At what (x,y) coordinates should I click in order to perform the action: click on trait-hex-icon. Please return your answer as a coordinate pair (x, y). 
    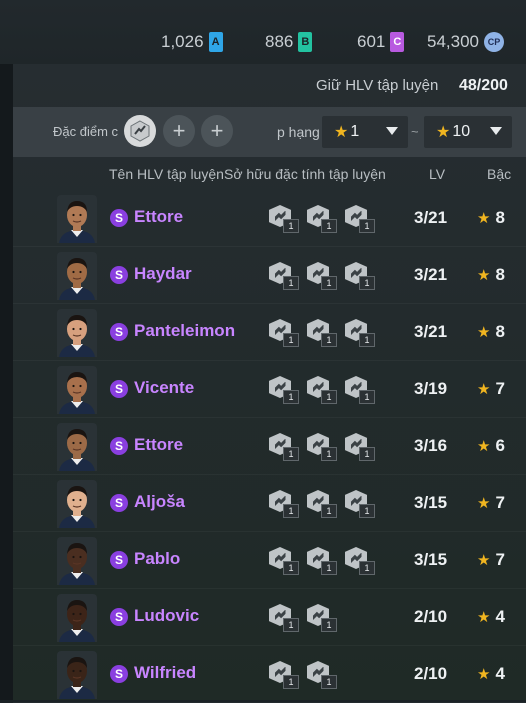
    Looking at the image, I should click on (140, 131).